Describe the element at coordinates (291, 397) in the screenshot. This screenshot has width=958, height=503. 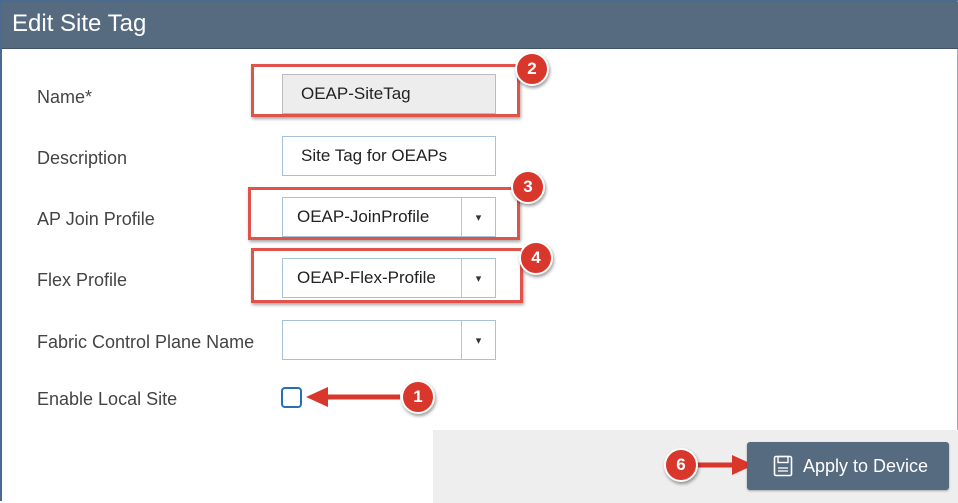
I see `enable-local-site-checkbox` at that location.